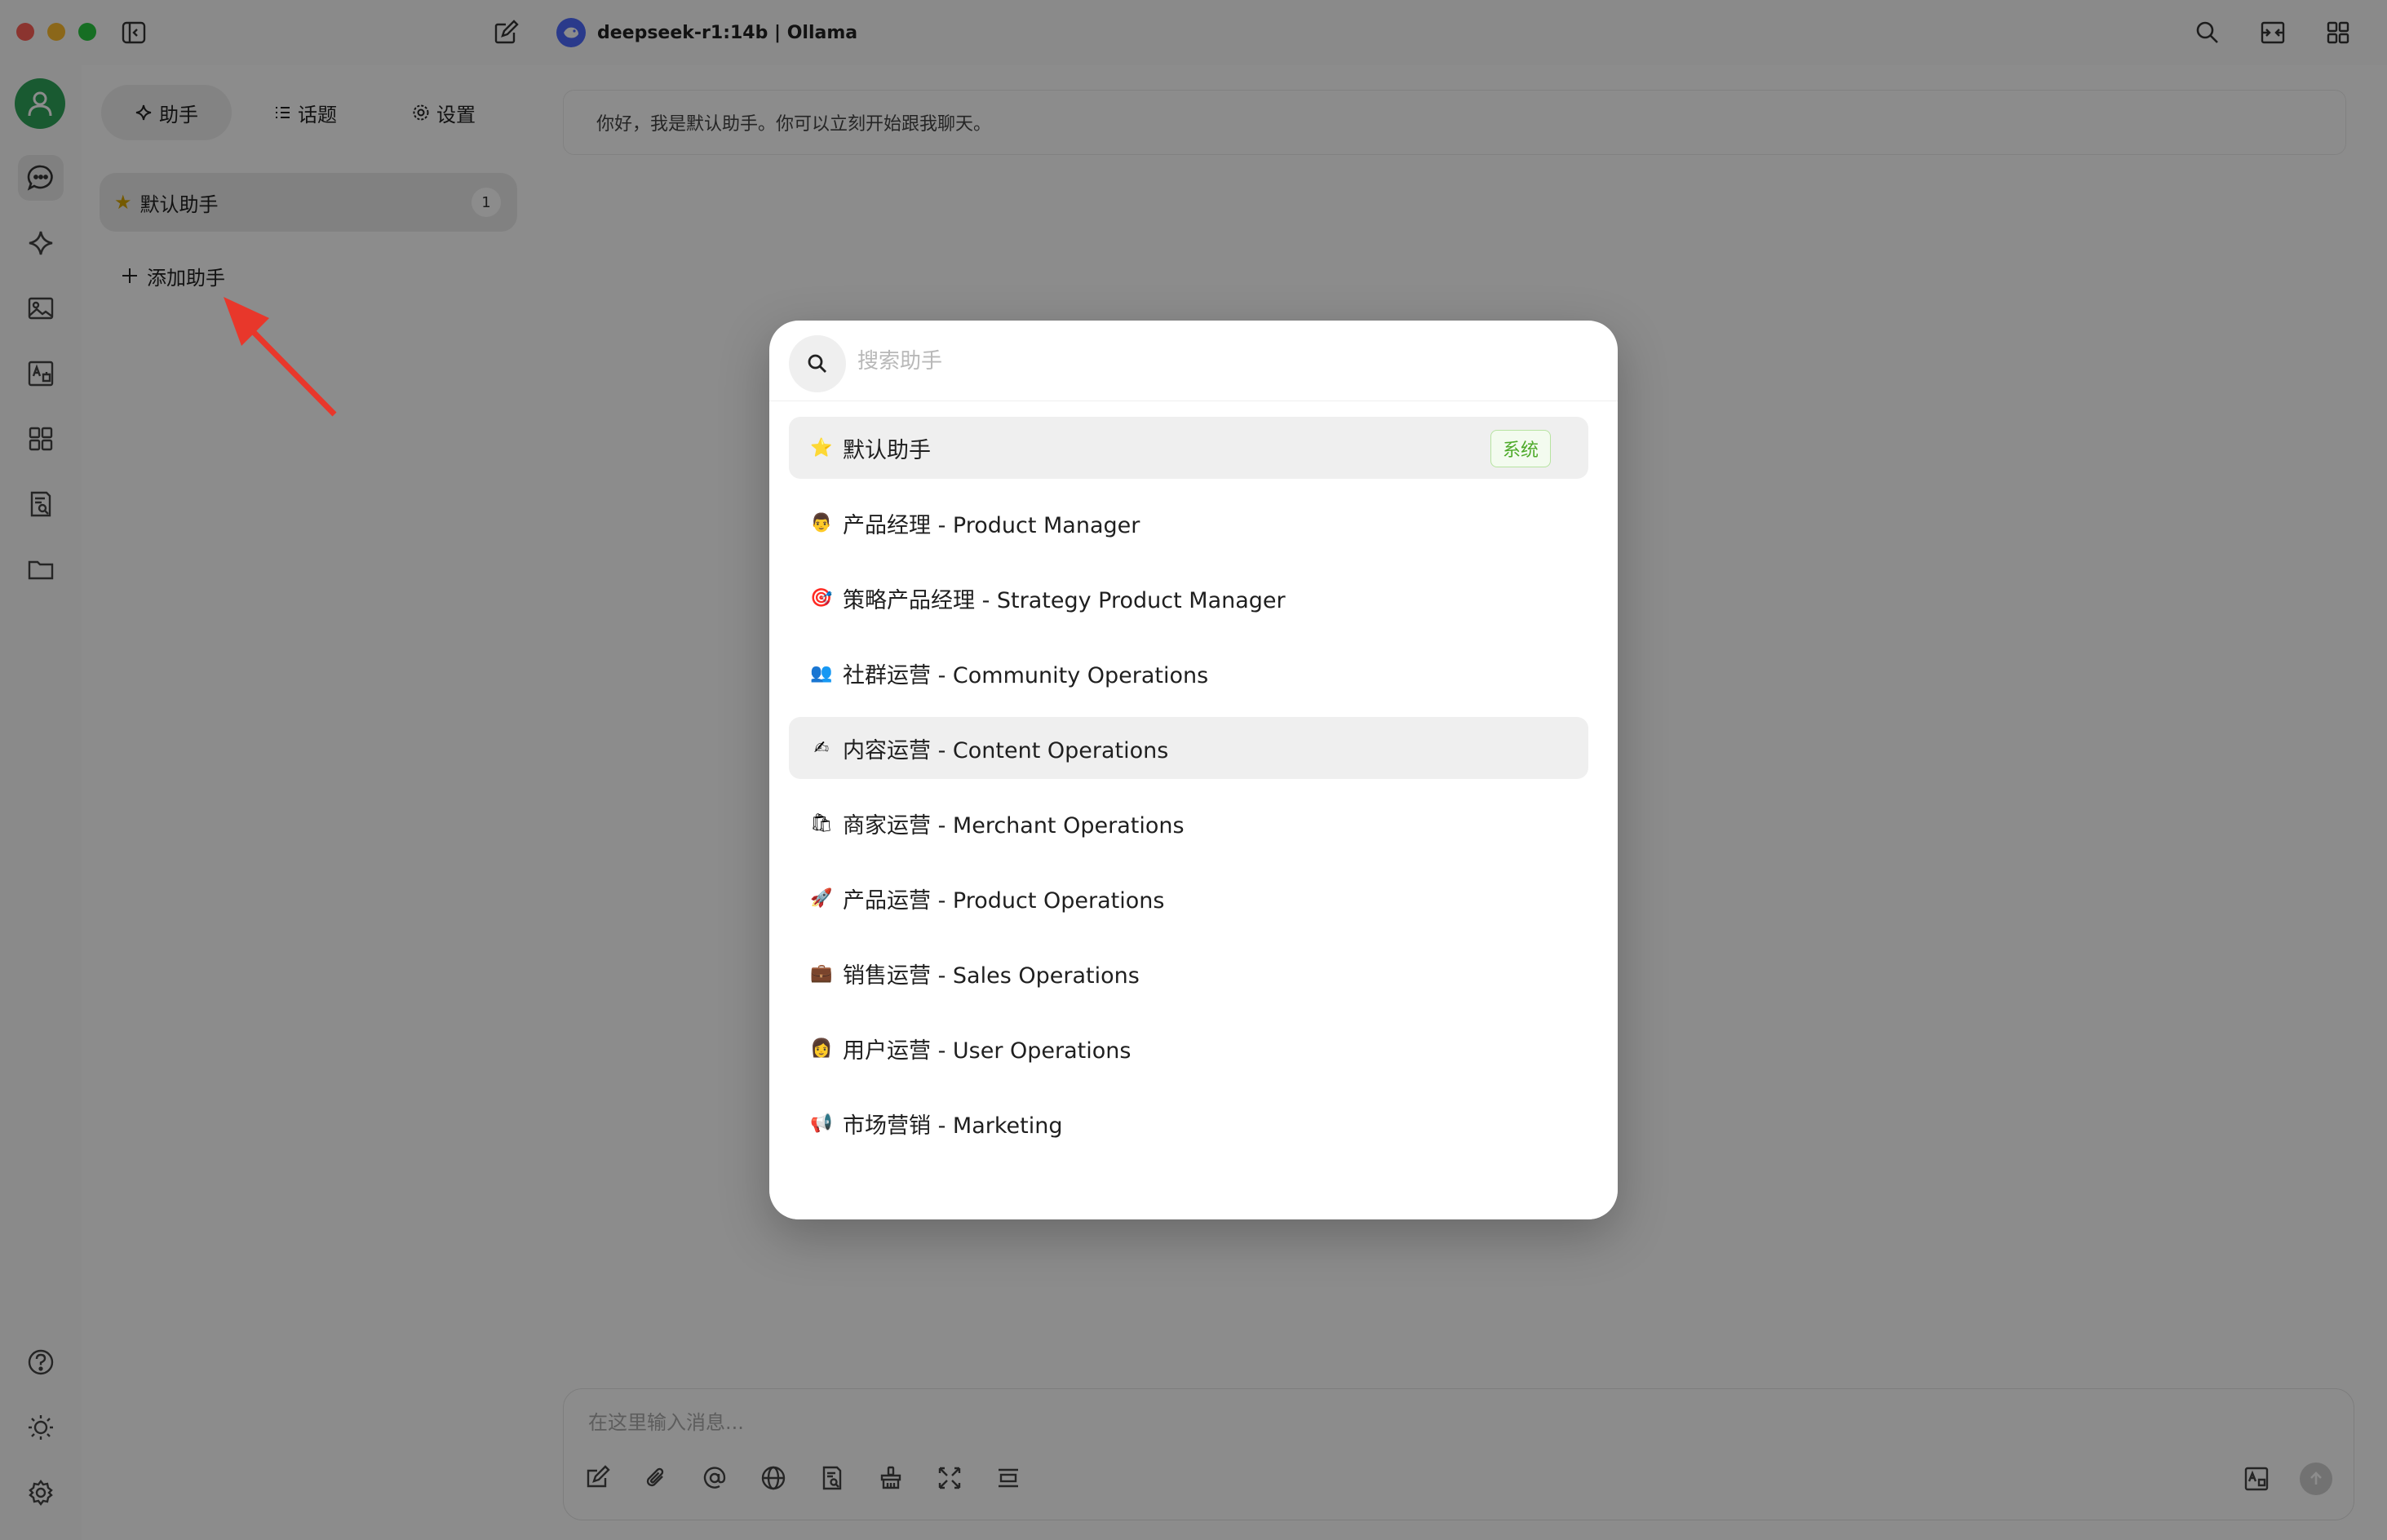  I want to click on assistant-label: 内容运营 - Content Operations, so click(1006, 750).